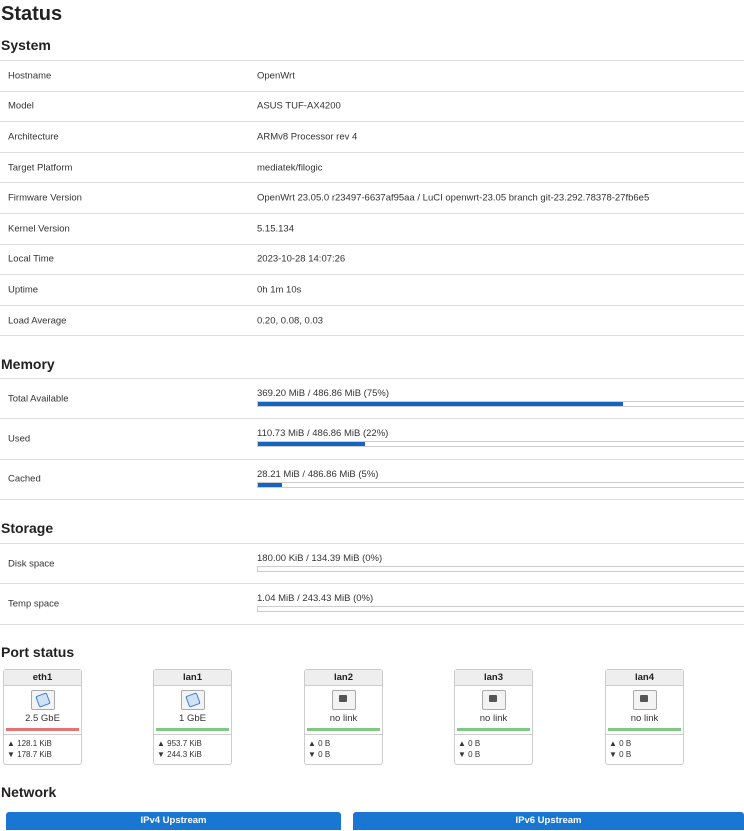 This screenshot has width=744, height=831. What do you see at coordinates (31, 564) in the screenshot?
I see `row-label: Disk space` at bounding box center [31, 564].